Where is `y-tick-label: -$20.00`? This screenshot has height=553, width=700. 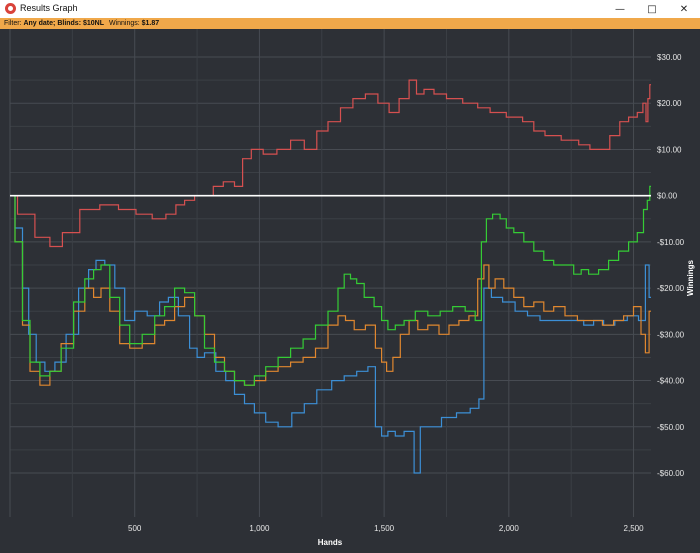 y-tick-label: -$20.00 is located at coordinates (671, 288).